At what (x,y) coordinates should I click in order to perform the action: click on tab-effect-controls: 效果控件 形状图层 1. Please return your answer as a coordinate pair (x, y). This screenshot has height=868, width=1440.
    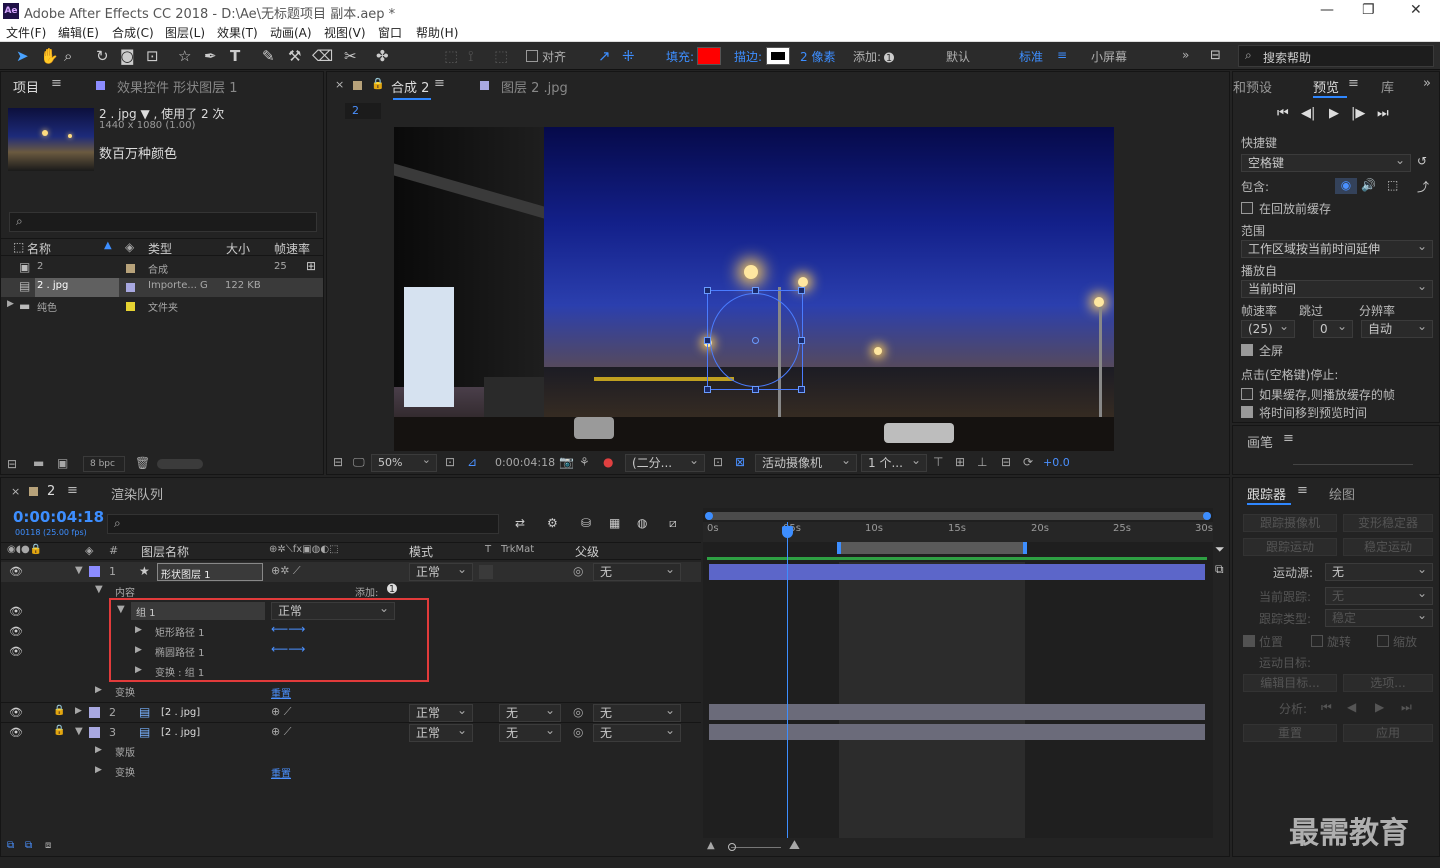
    Looking at the image, I should click on (177, 86).